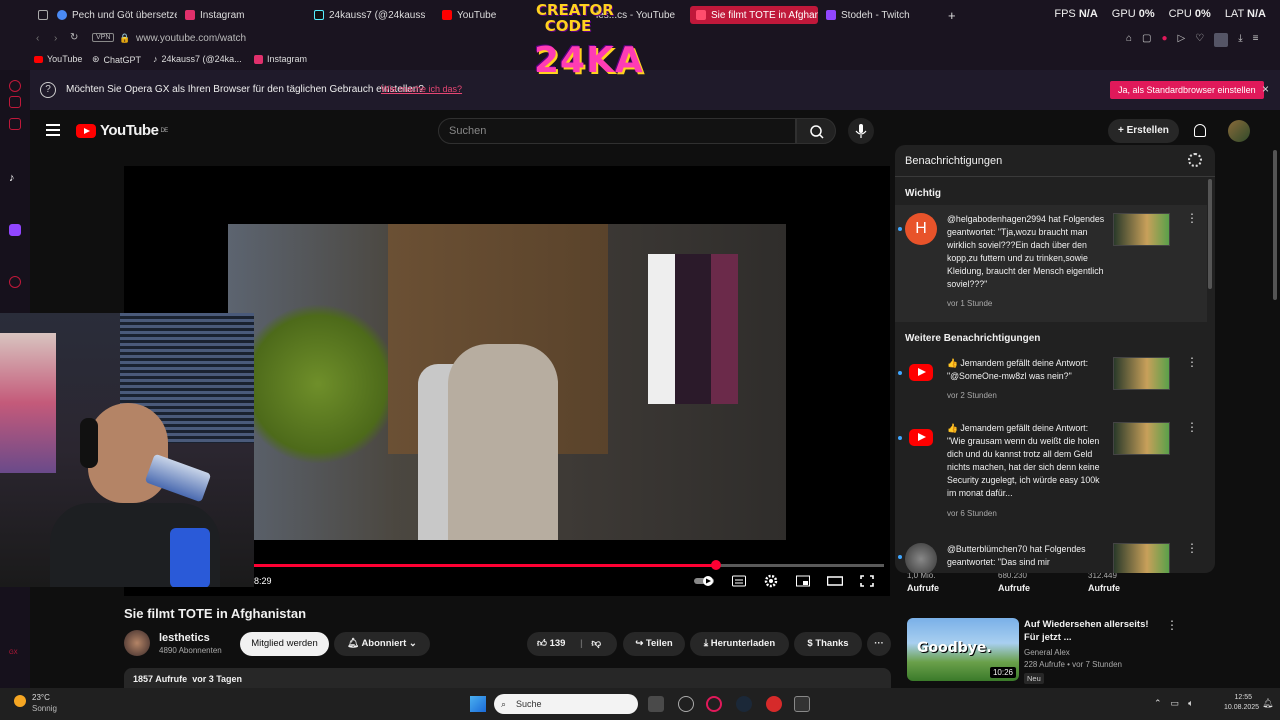 Image resolution: width=1280 pixels, height=720 pixels. I want to click on search-input: Suchen, so click(617, 131).